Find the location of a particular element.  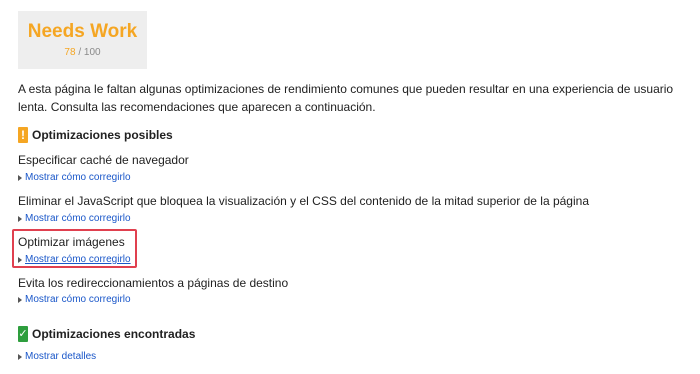

possible-optimizations-heading: ! Optimizaciones posibles is located at coordinates (95, 135).